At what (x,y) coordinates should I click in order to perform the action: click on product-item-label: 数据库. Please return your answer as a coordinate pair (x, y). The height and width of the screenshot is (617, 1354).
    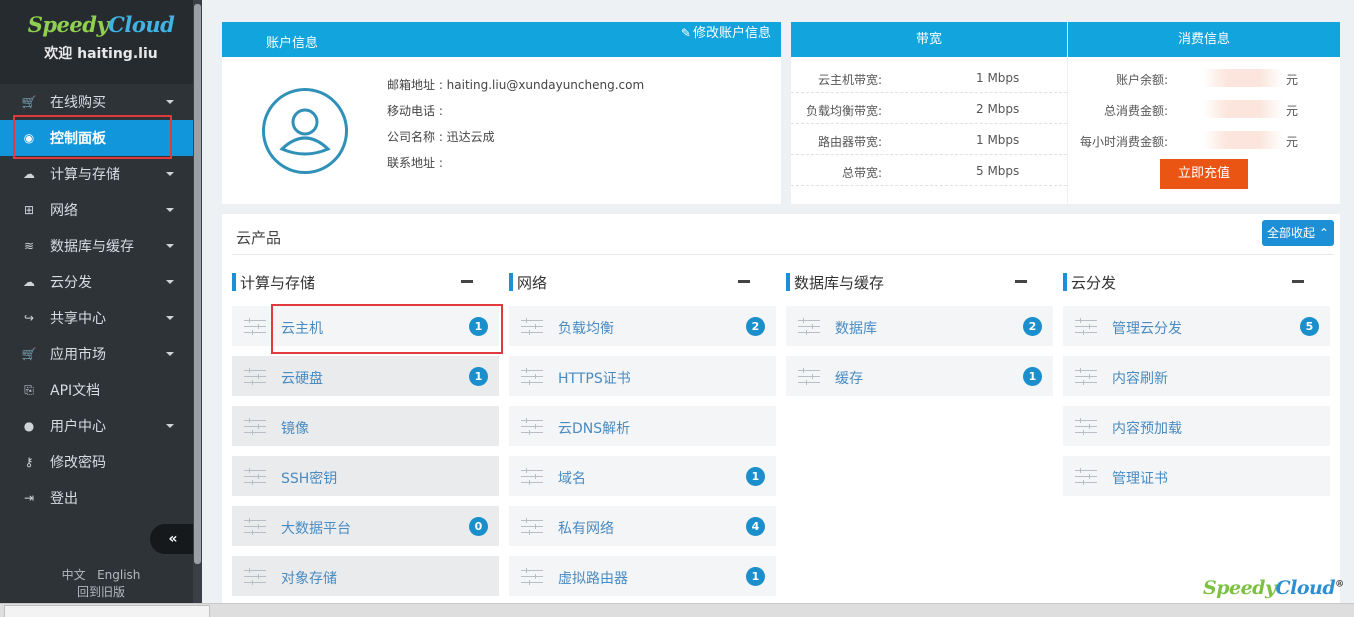
    Looking at the image, I should click on (856, 329).